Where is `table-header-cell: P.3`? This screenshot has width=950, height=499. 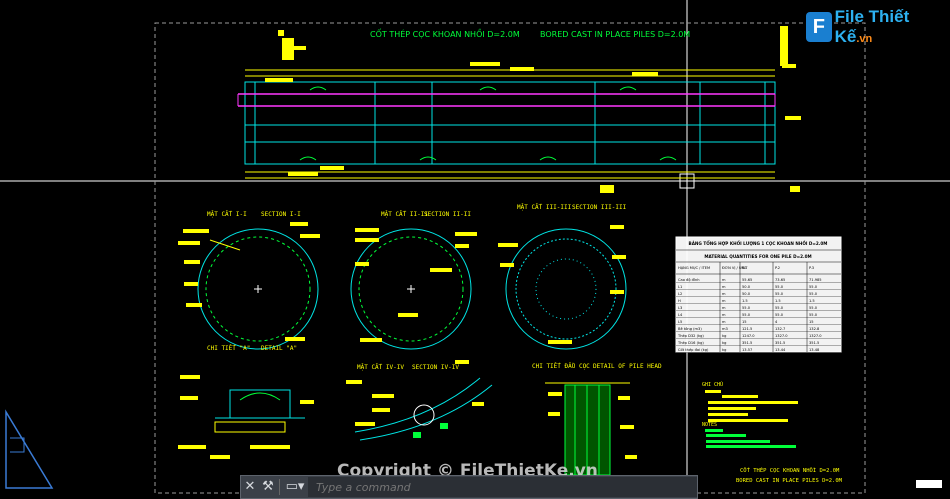 table-header-cell: P.3 is located at coordinates (811, 268).